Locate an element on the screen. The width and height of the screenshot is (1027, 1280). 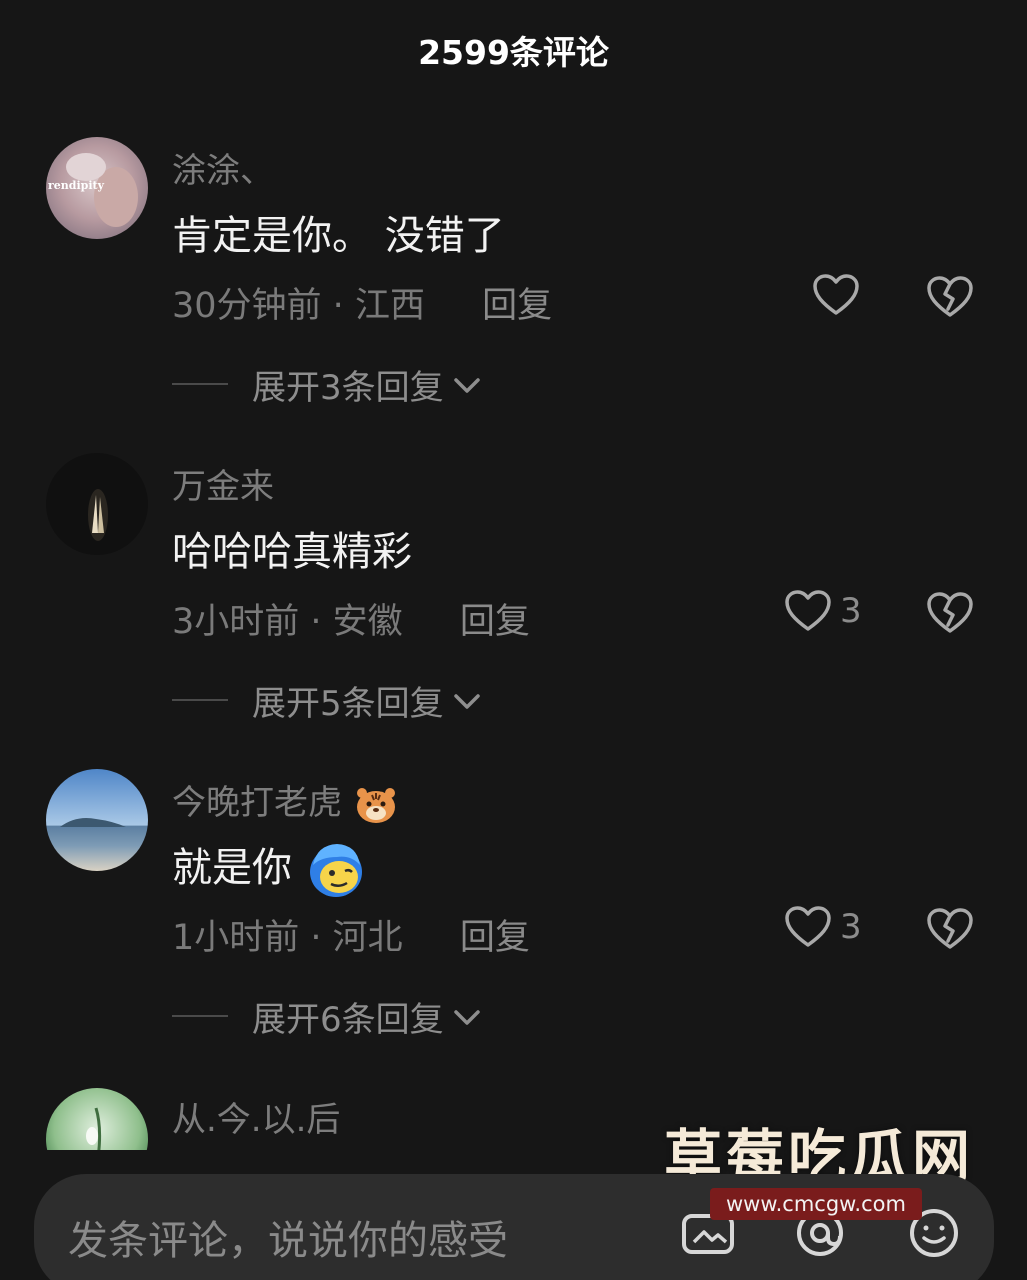
comment-location: 江西 is located at coordinates (389, 306).